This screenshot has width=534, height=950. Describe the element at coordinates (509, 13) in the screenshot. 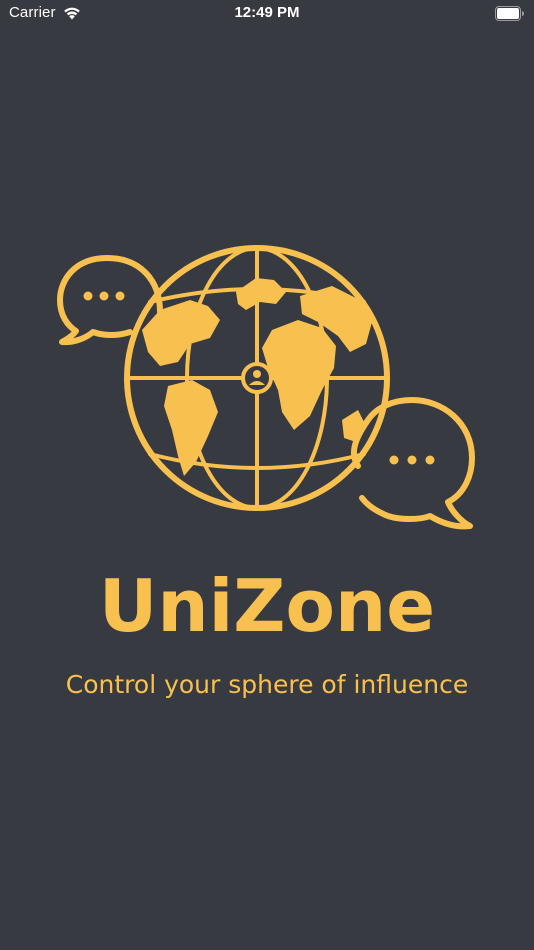

I see `battery-icon` at that location.